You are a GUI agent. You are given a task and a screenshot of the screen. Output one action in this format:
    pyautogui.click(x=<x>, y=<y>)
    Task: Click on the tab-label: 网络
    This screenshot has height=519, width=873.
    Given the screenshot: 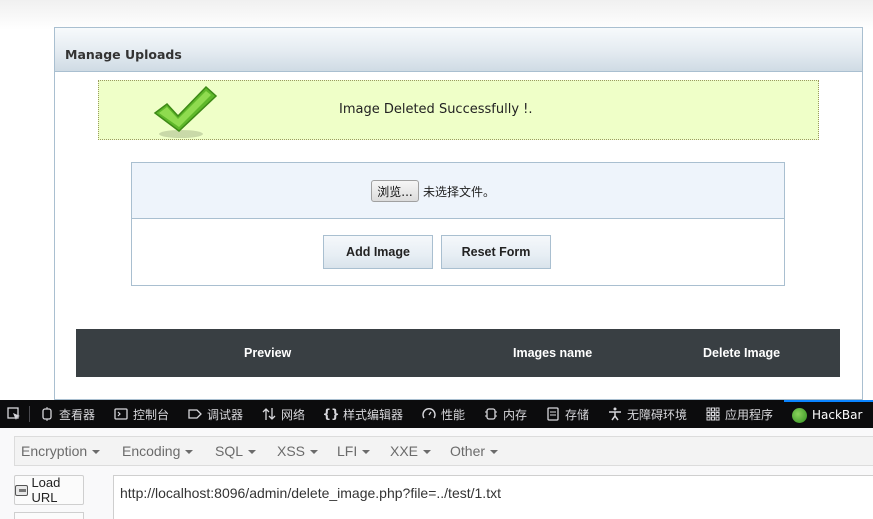 What is the action you would take?
    pyautogui.click(x=293, y=414)
    